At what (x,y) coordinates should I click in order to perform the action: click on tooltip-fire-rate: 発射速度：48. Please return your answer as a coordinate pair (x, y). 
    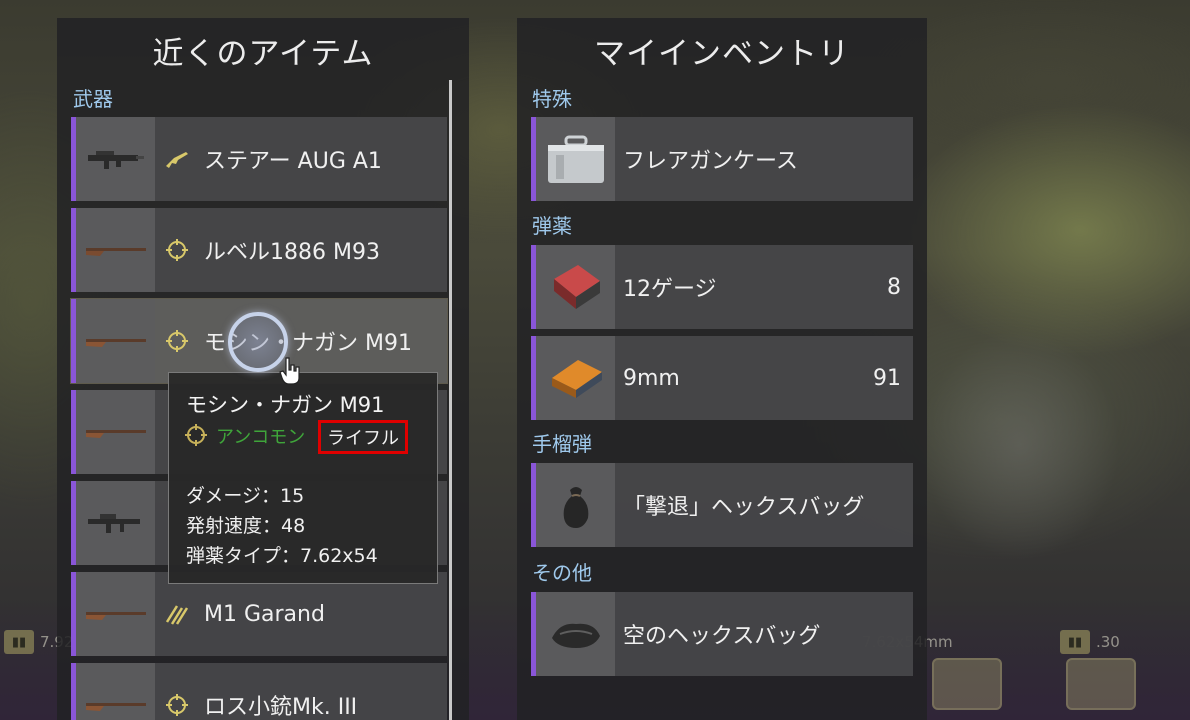
    Looking at the image, I should click on (246, 526).